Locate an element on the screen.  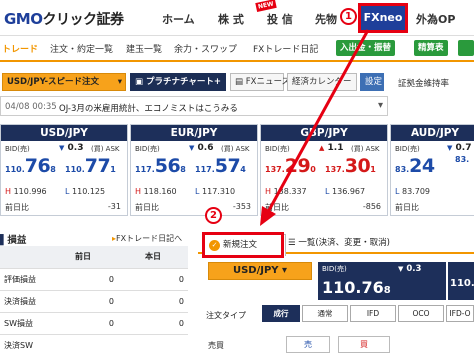
callout-number-2: 2 is located at coordinates (213, 215).